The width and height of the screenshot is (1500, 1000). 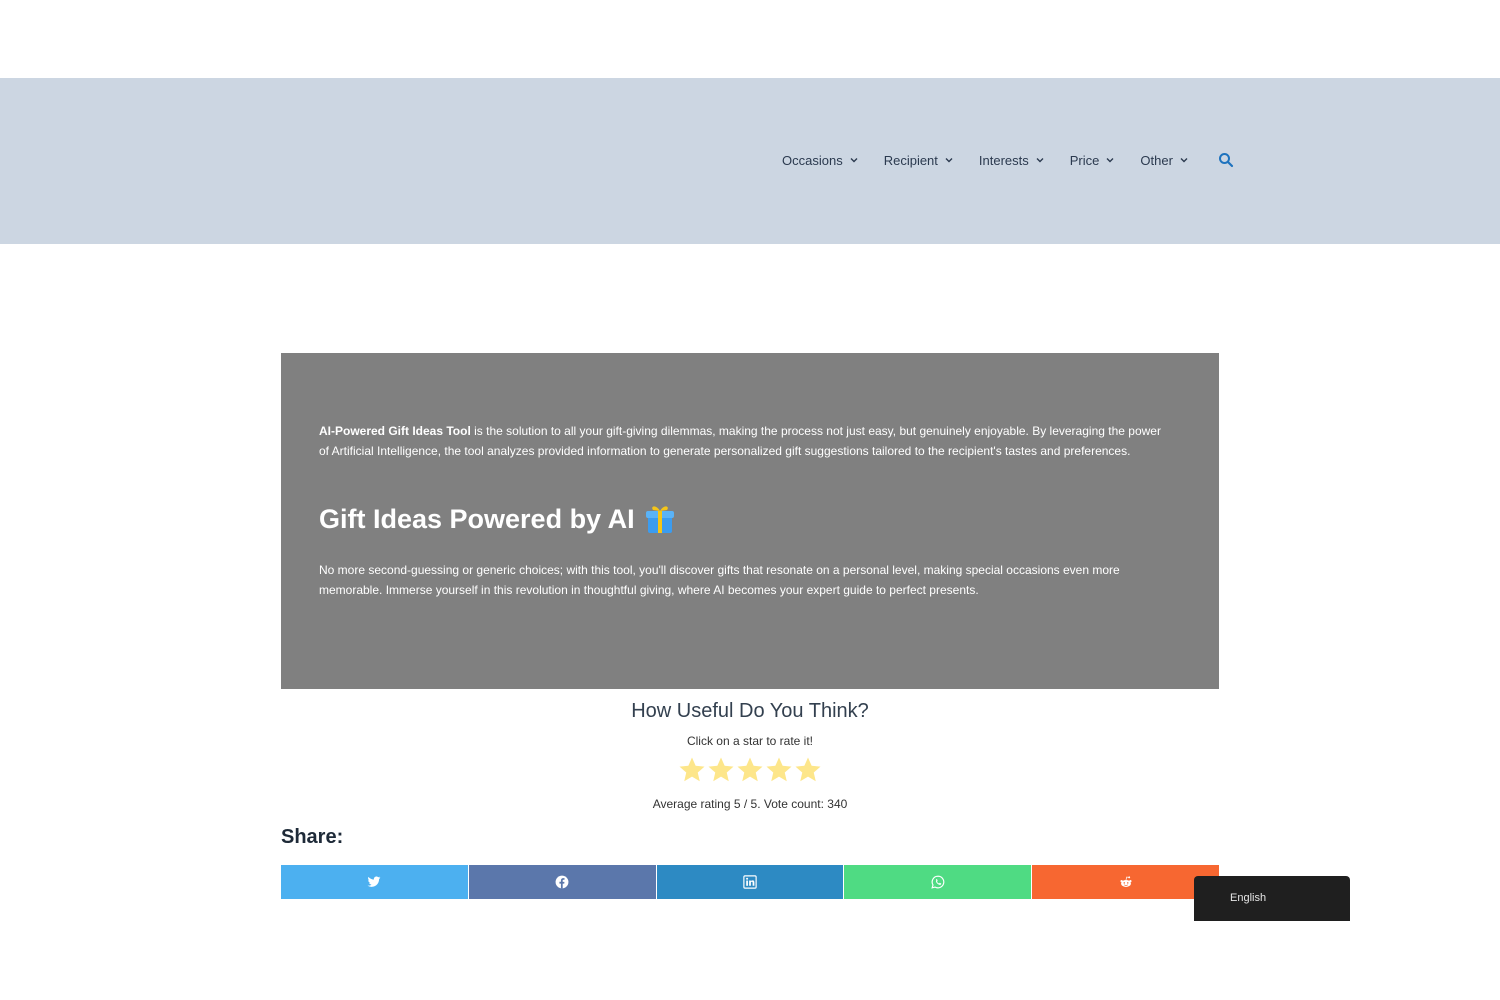 What do you see at coordinates (1272, 898) in the screenshot?
I see `language-switcher: English` at bounding box center [1272, 898].